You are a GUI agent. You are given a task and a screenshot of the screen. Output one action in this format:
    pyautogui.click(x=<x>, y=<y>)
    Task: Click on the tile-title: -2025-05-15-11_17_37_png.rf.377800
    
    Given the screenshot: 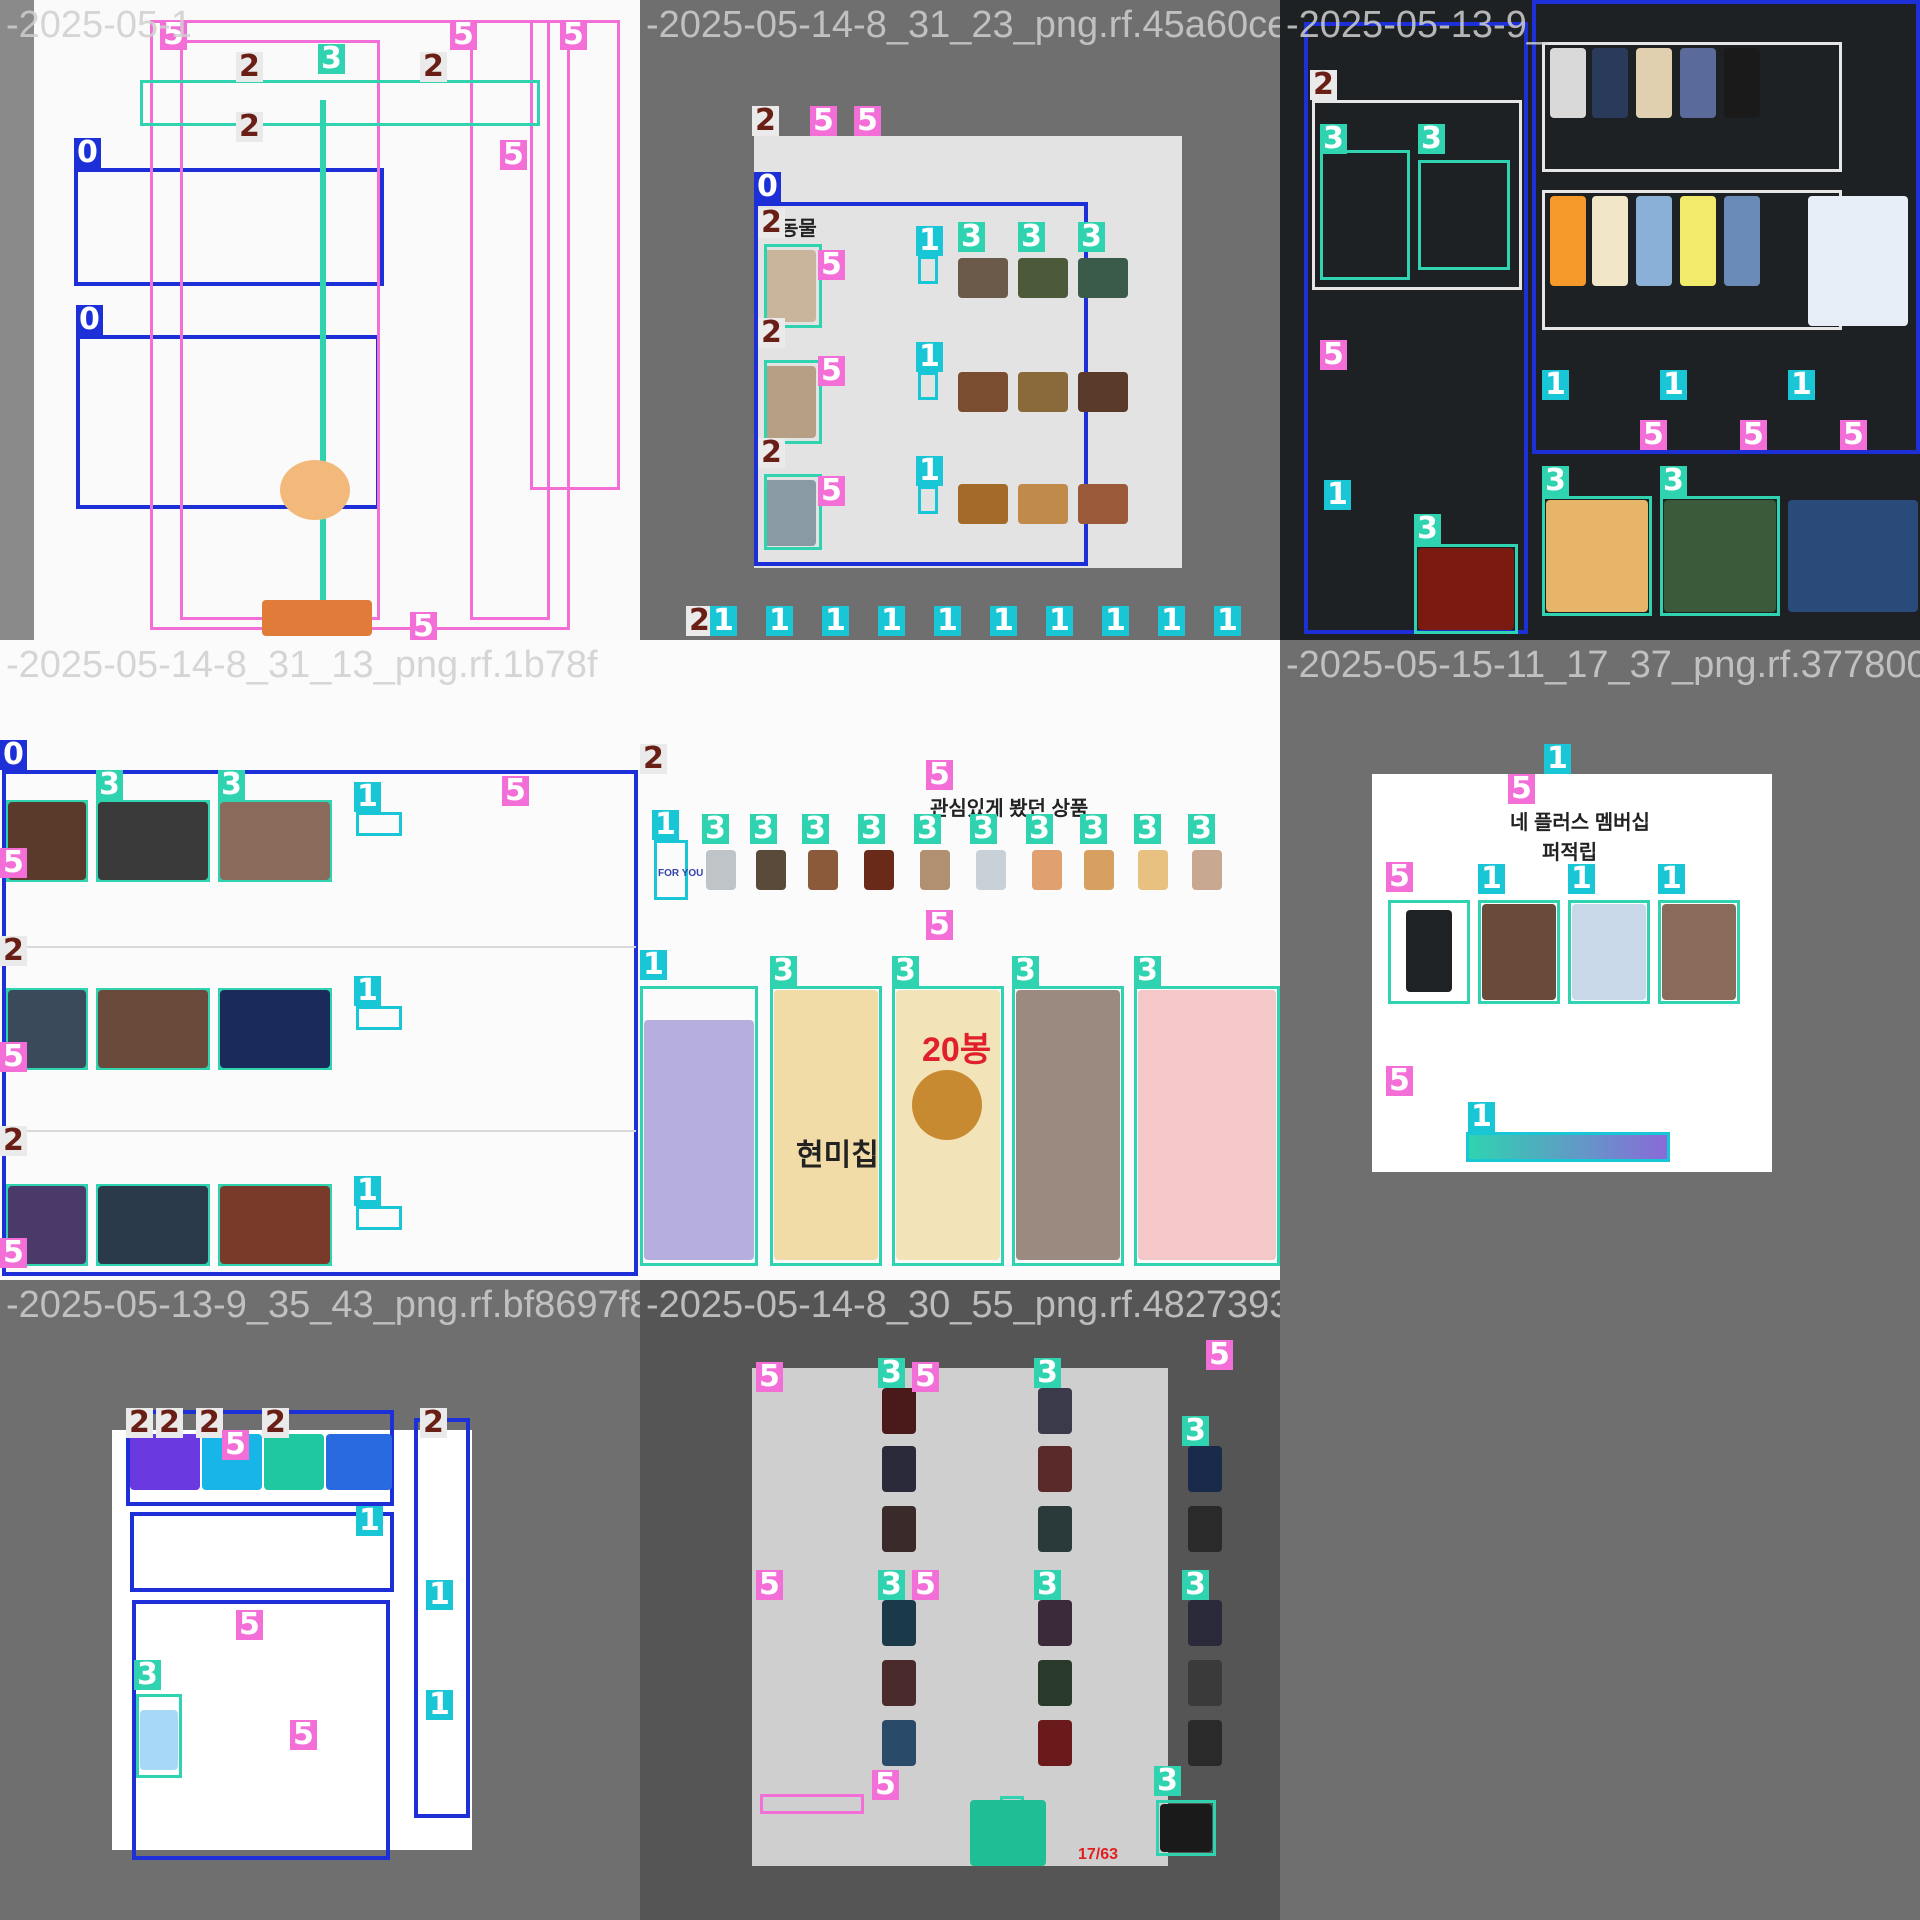 What is the action you would take?
    pyautogui.click(x=1603, y=665)
    